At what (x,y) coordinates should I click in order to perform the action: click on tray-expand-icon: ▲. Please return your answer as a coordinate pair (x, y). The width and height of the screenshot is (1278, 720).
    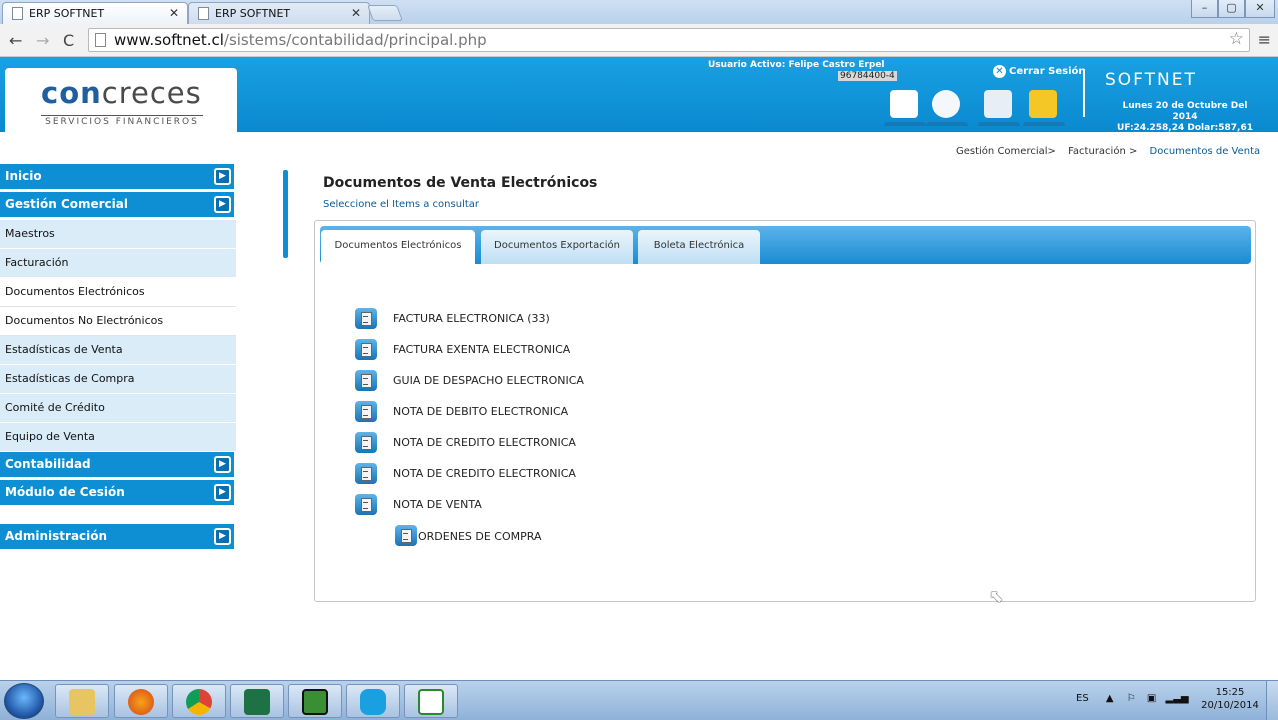
    Looking at the image, I should click on (1110, 698).